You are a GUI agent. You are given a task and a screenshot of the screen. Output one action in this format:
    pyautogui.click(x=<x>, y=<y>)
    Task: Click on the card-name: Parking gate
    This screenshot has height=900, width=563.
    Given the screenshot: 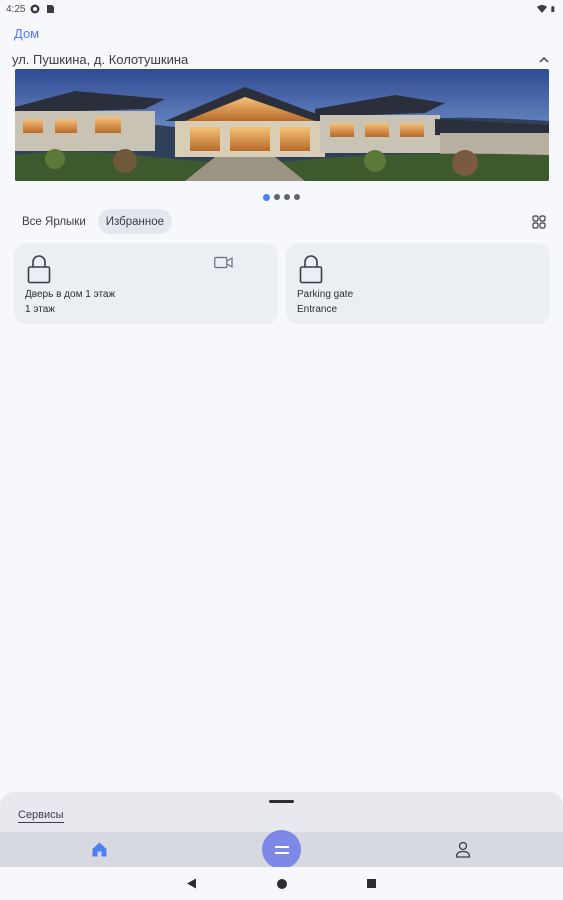 What is the action you would take?
    pyautogui.click(x=325, y=294)
    